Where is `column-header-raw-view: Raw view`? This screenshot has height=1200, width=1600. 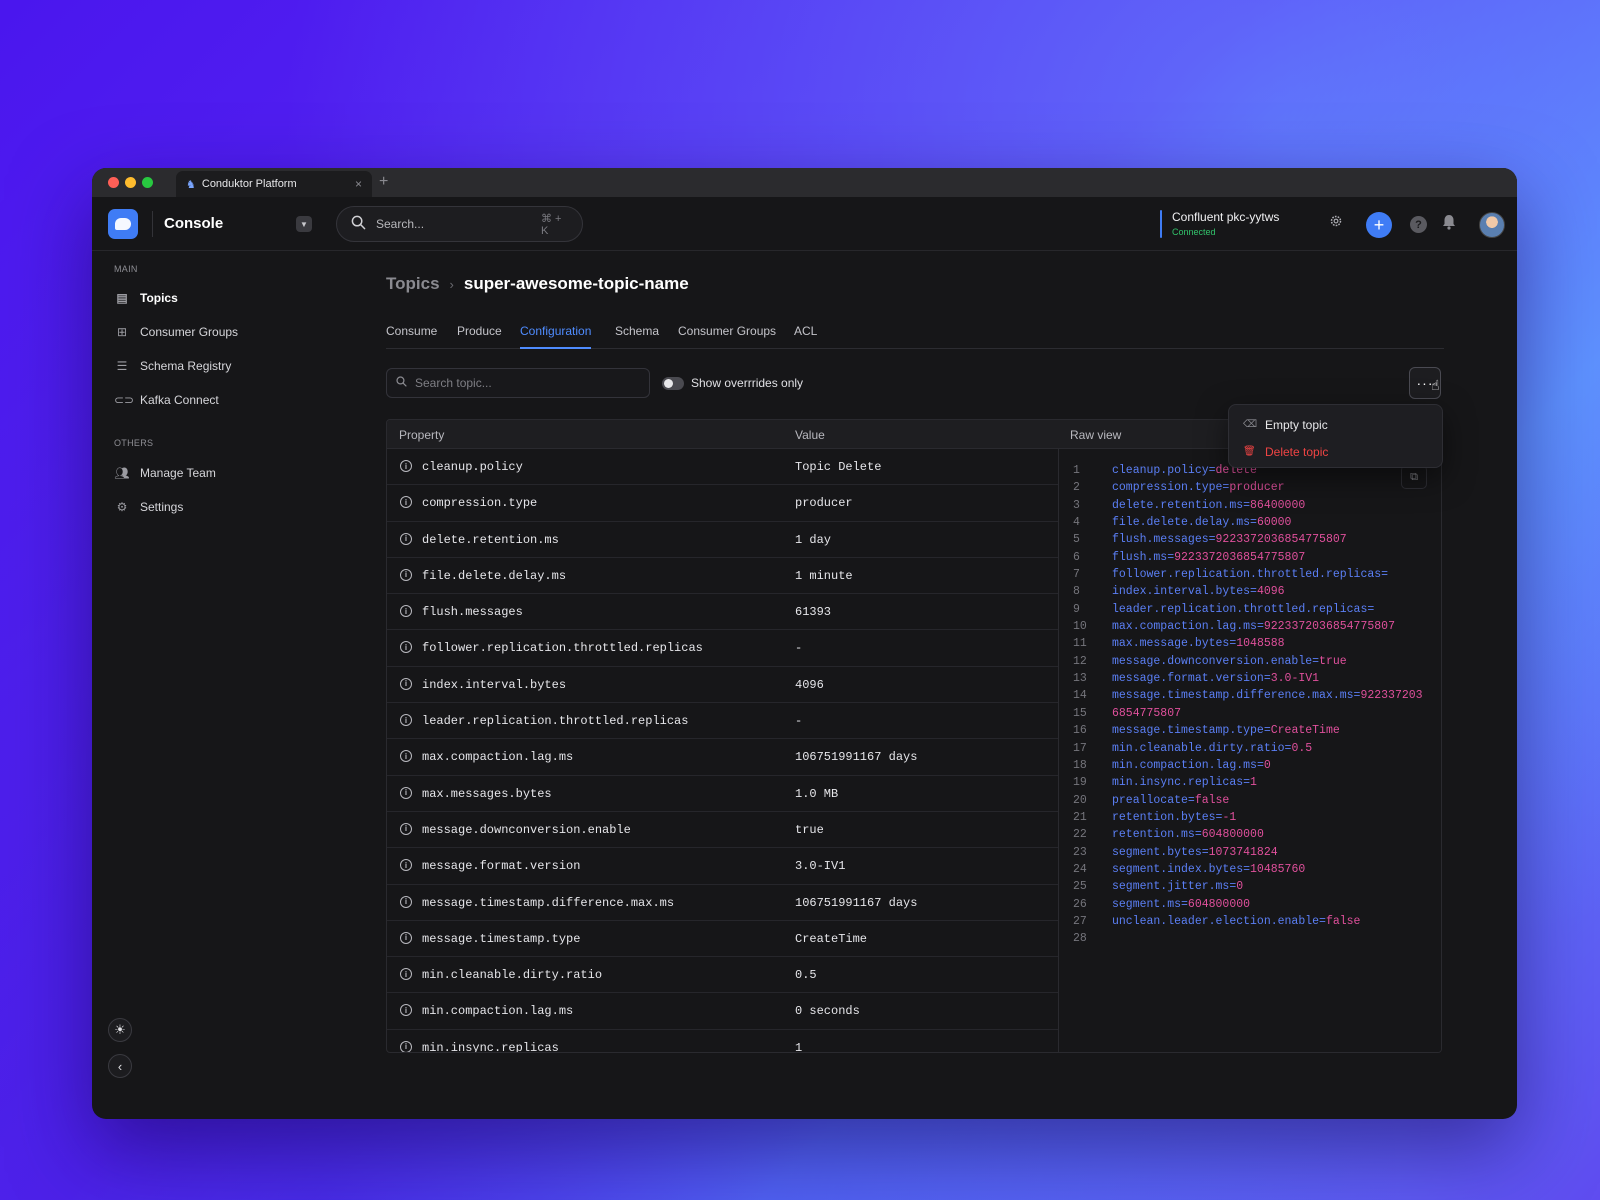
column-header-raw-view: Raw view is located at coordinates (1096, 435).